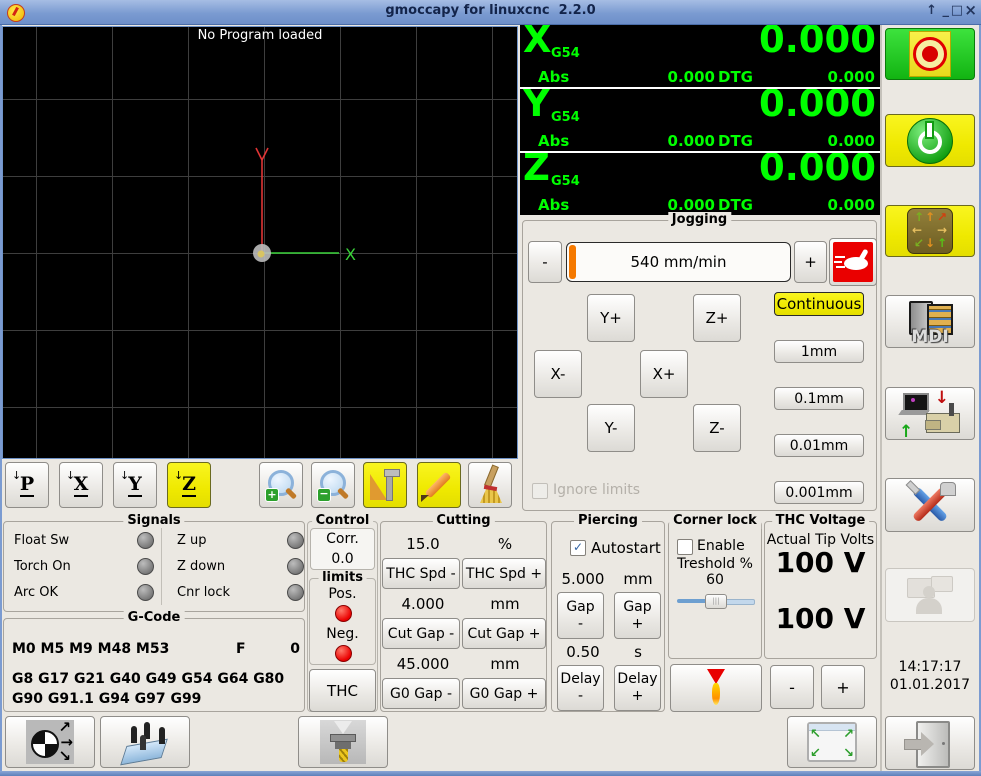  Describe the element at coordinates (931, 10) in the screenshot. I see `window-shade-button: ↑` at that location.